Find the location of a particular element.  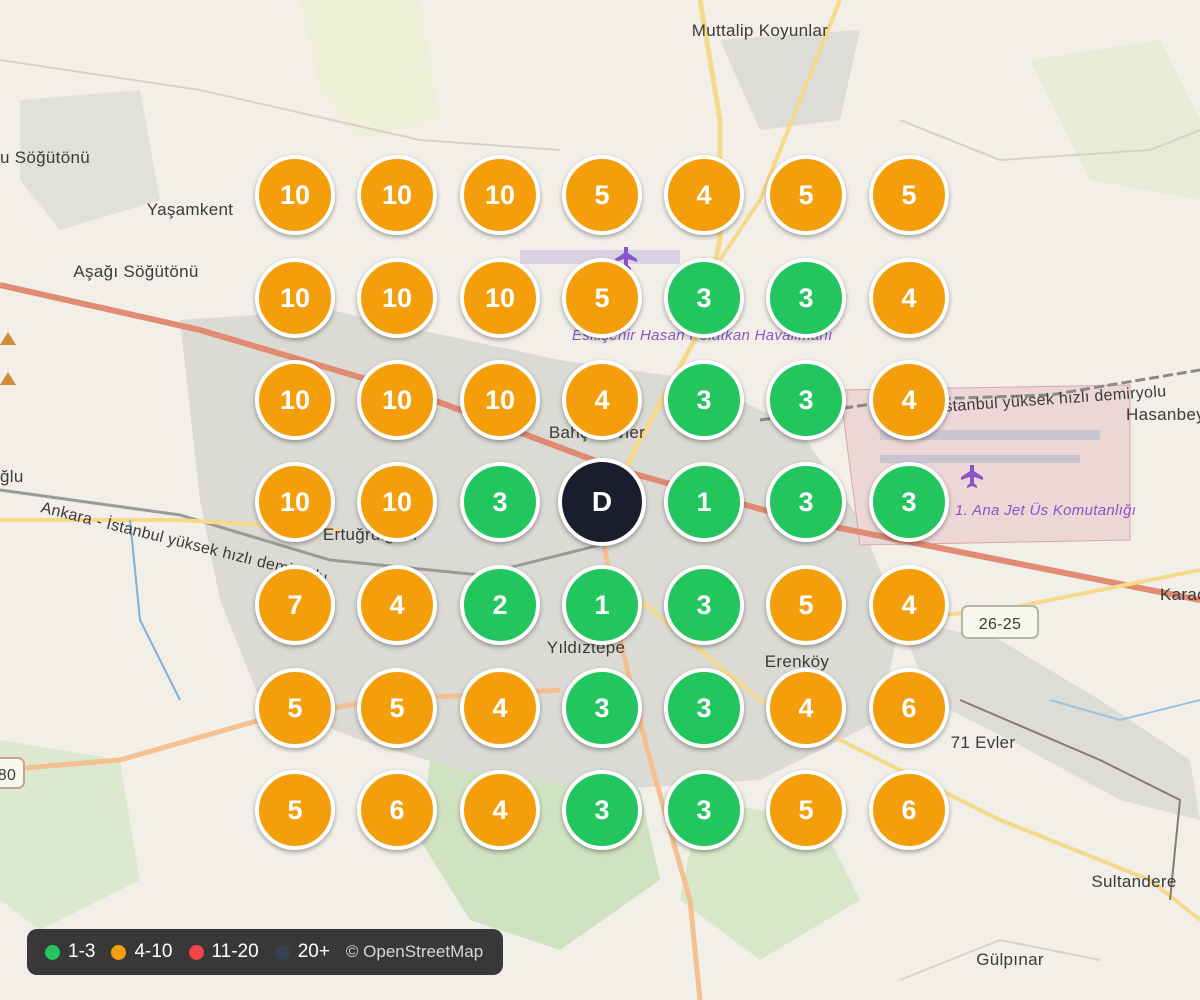

grid-cell-marker-r1-c6: 4 is located at coordinates (909, 298).